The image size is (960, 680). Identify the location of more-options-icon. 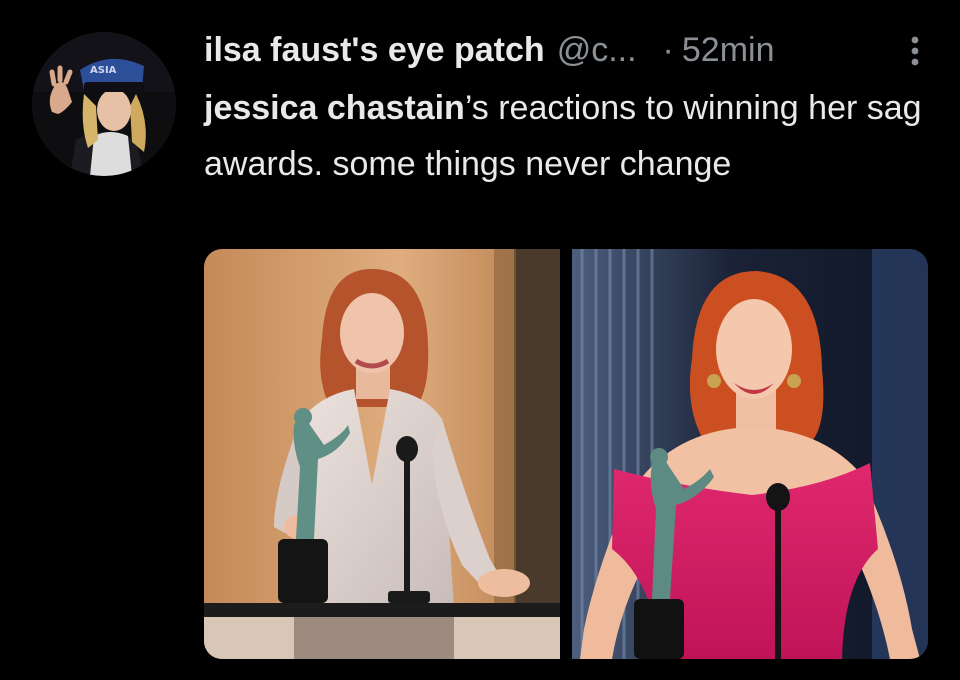
(915, 51).